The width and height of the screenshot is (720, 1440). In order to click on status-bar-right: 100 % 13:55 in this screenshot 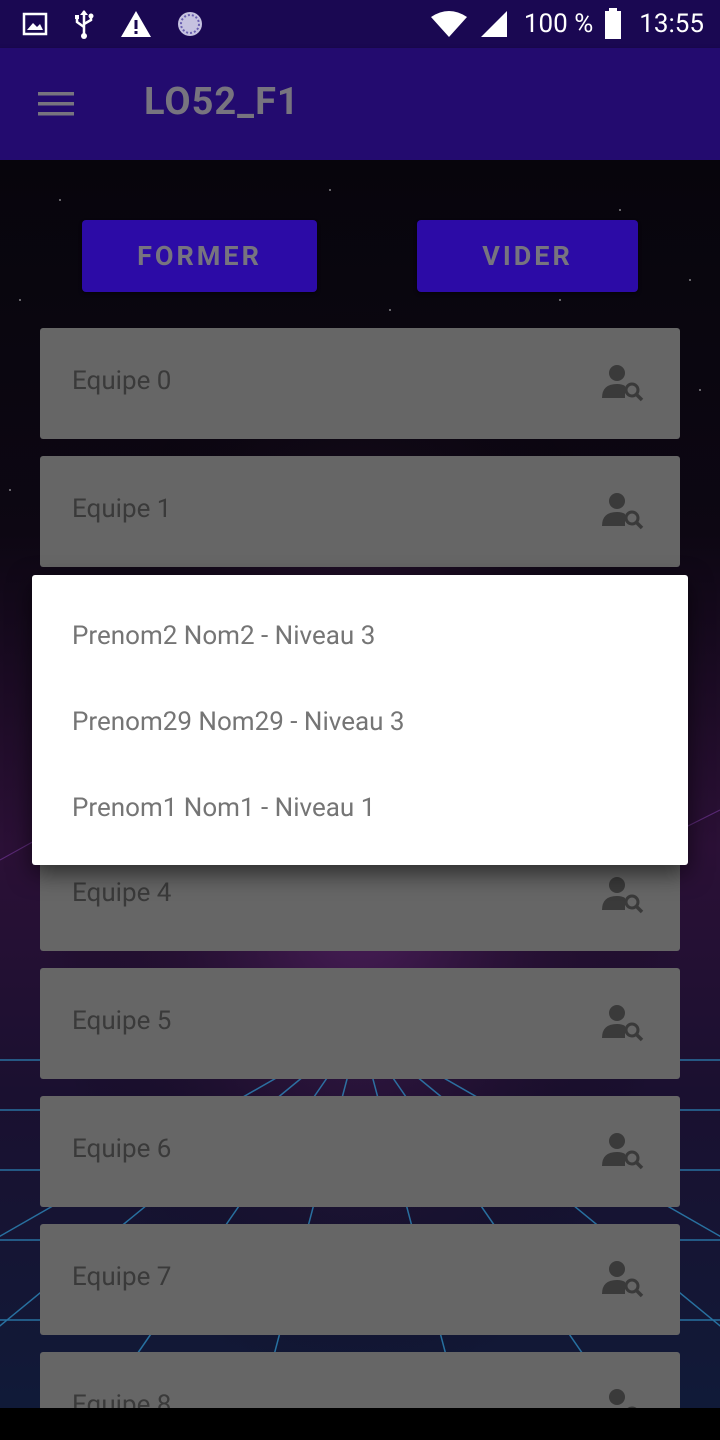, I will do `click(567, 24)`.